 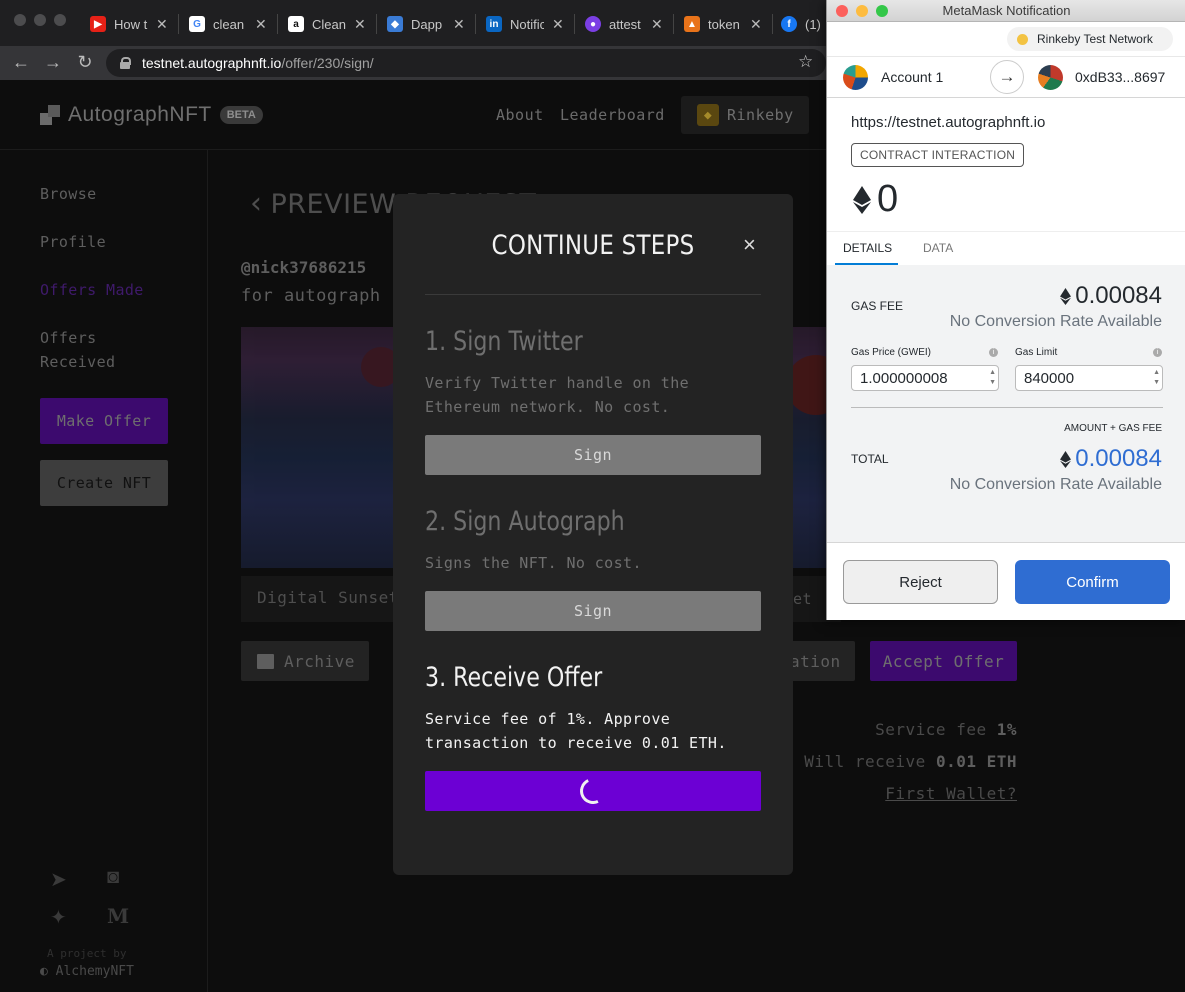 What do you see at coordinates (305, 661) in the screenshot?
I see `archive-button: Archive` at bounding box center [305, 661].